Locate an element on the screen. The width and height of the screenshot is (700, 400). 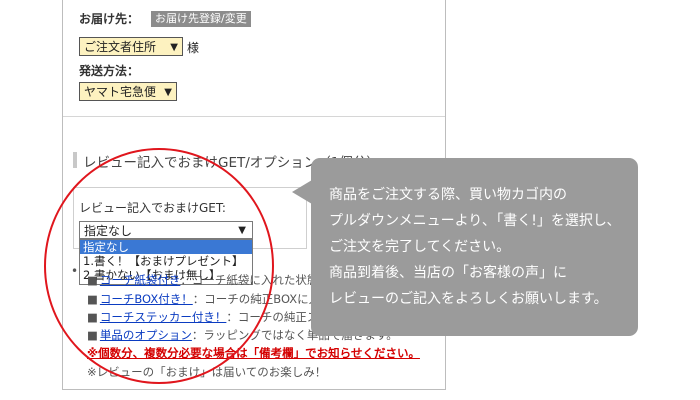
tooltip-line: 商品到着後、当店の「お客様の声」に is located at coordinates (448, 273).